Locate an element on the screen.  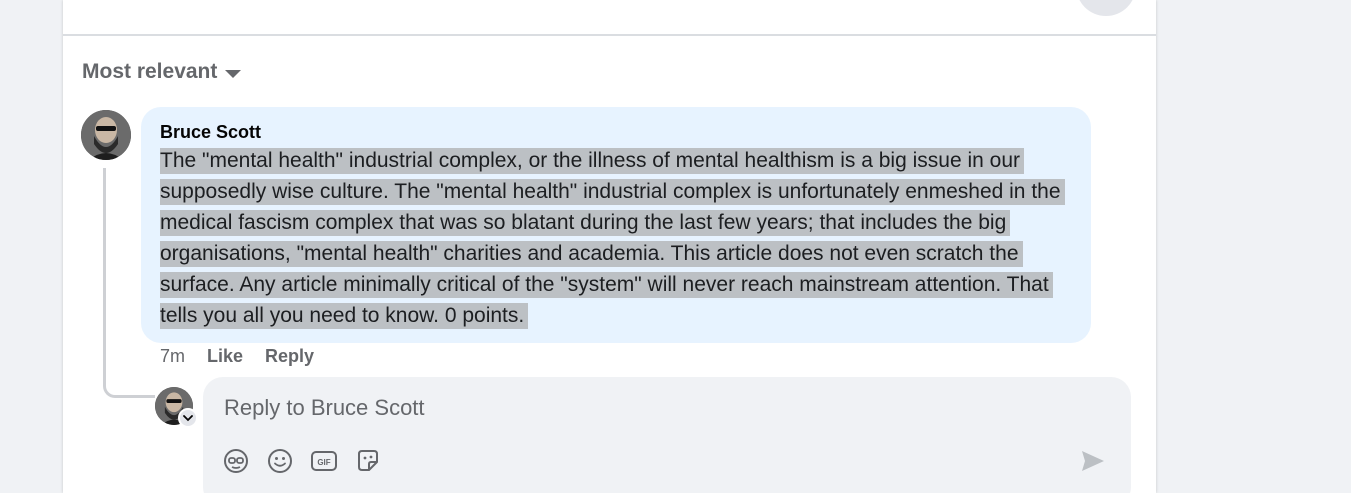
top-action-circle is located at coordinates (1106, 8).